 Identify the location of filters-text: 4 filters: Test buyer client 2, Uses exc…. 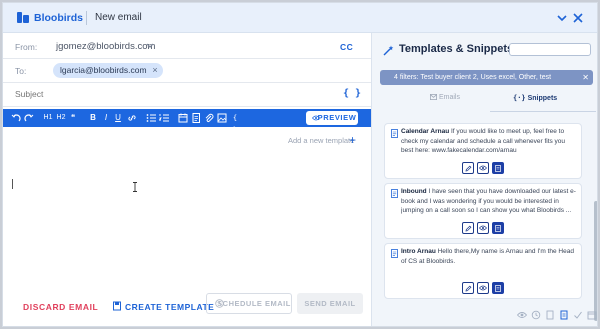
(473, 77).